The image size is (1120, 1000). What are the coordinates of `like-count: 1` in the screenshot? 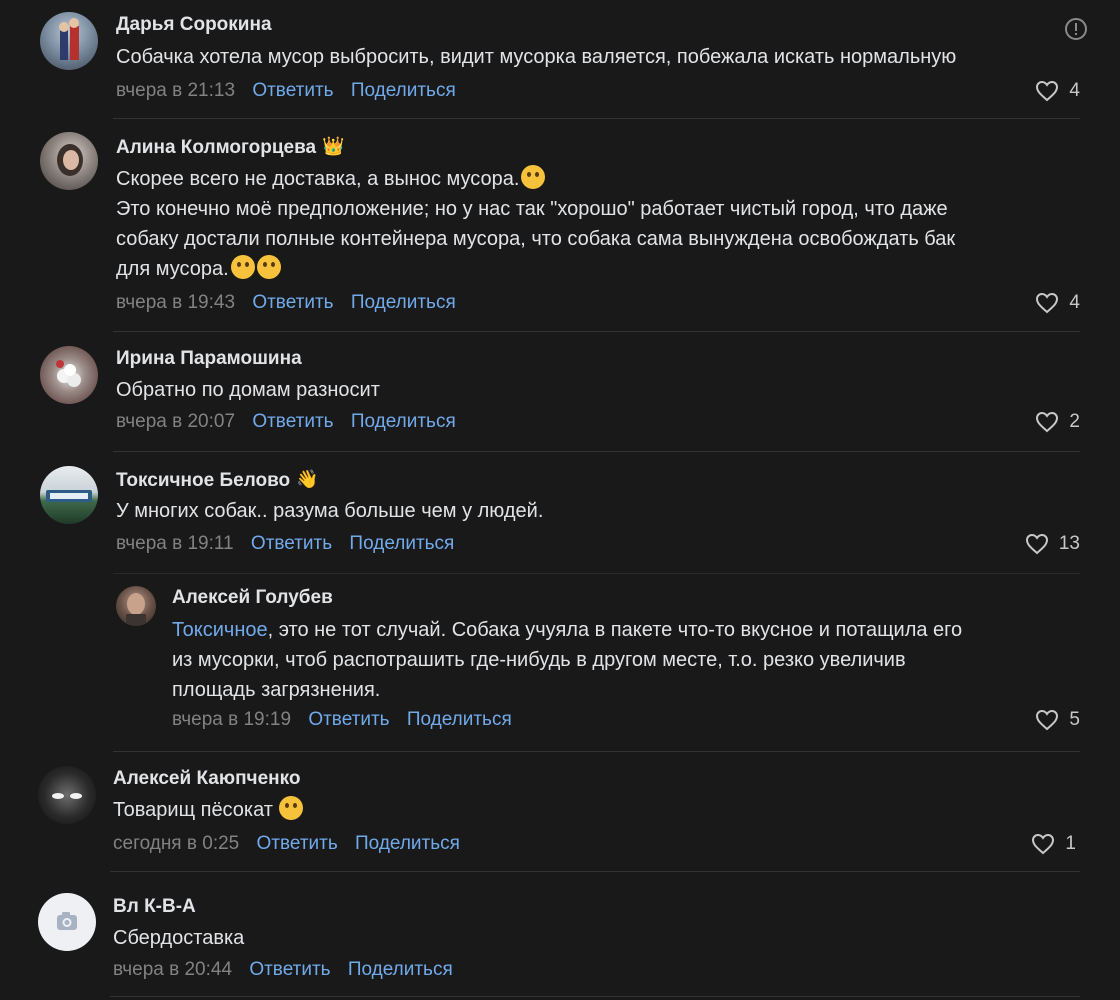 It's located at (1070, 843).